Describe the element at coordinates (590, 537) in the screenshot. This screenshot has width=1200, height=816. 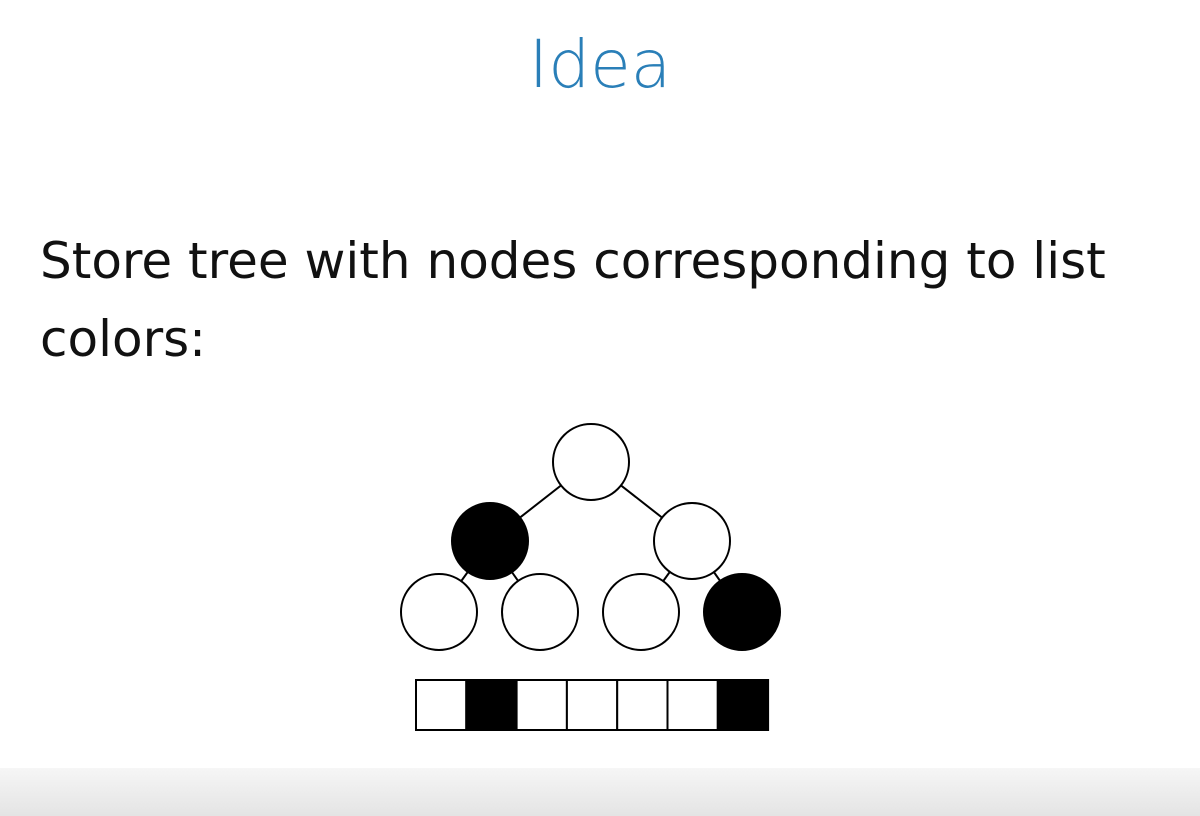
I see `tree-nodes` at that location.